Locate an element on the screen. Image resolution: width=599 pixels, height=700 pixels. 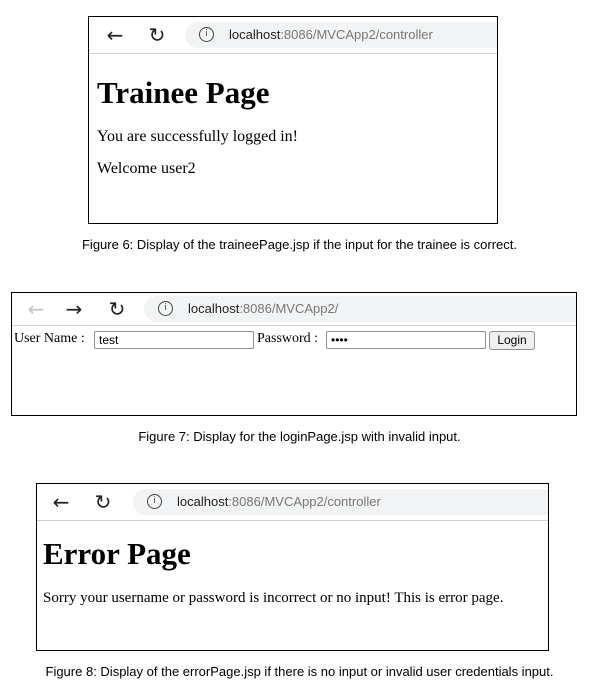
address-bar: i localhost:8086/MVCApp2/ is located at coordinates (360, 309).